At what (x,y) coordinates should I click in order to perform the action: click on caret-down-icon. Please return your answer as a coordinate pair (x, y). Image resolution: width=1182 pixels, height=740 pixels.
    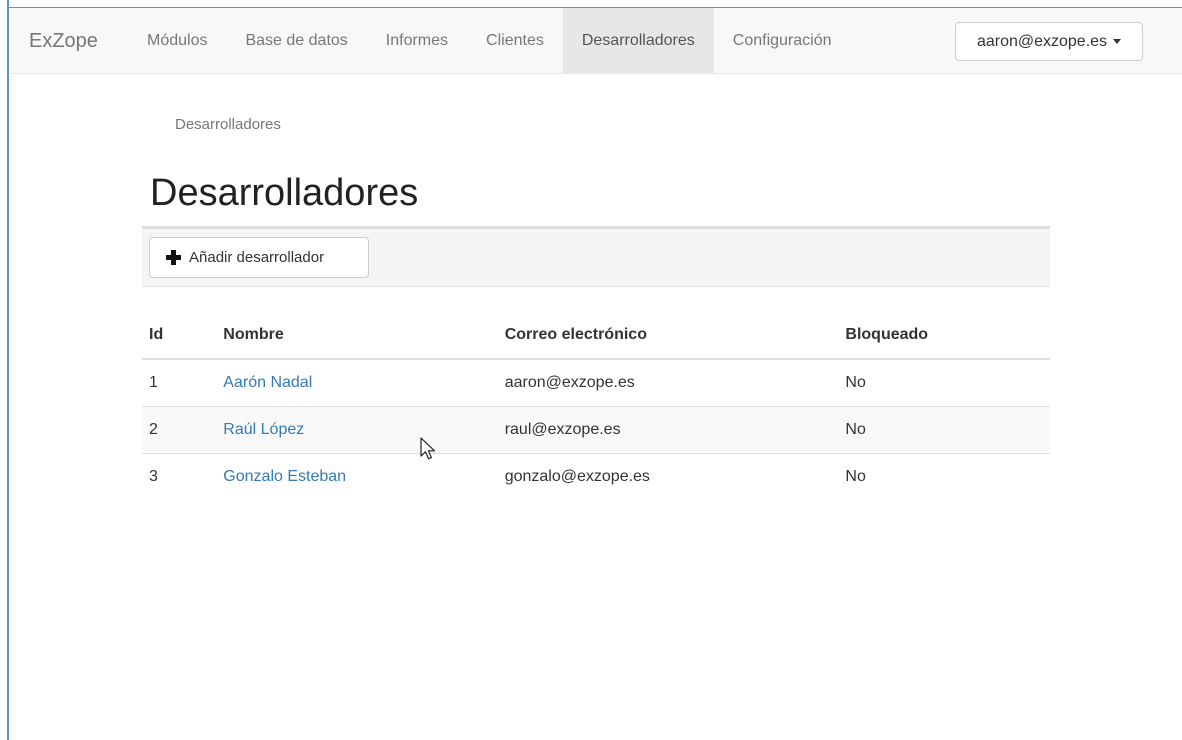
    Looking at the image, I should click on (1117, 41).